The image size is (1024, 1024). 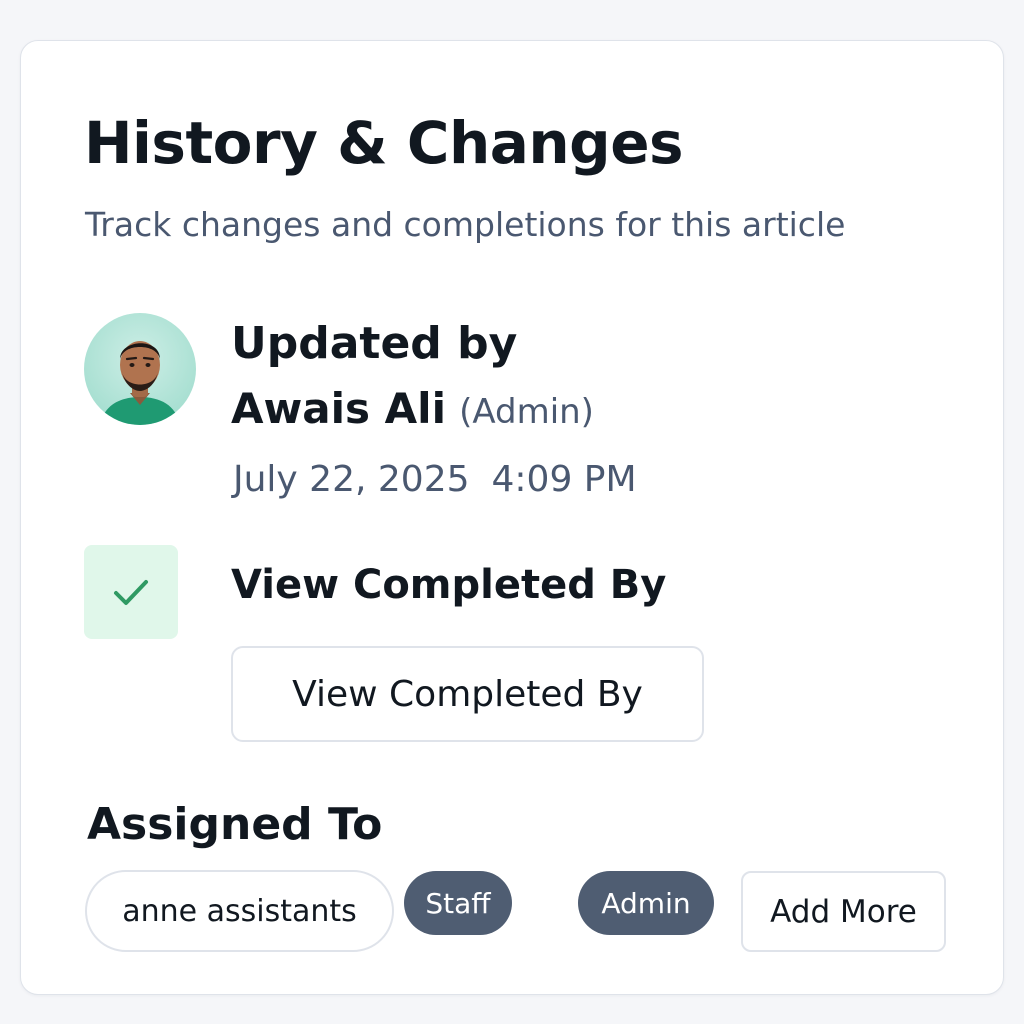 What do you see at coordinates (449, 585) in the screenshot?
I see `completed-by-heading: View Completed By` at bounding box center [449, 585].